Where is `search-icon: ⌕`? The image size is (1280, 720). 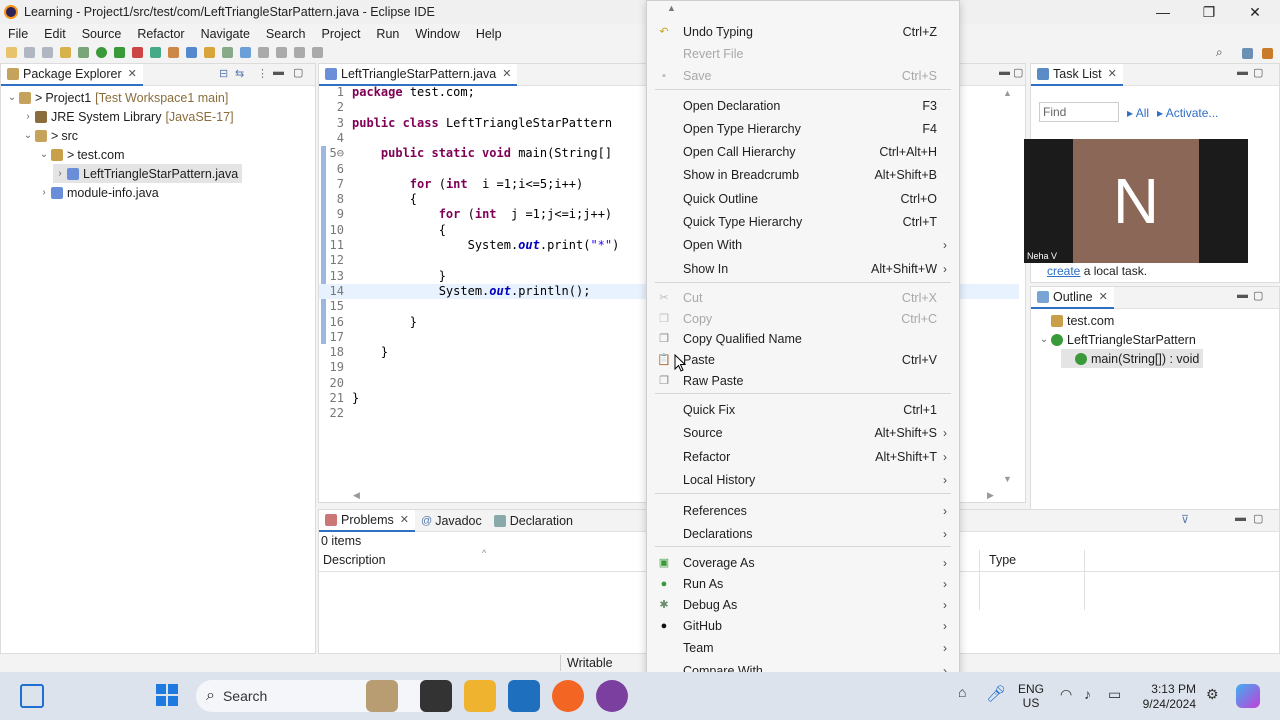 search-icon: ⌕ is located at coordinates (1219, 52).